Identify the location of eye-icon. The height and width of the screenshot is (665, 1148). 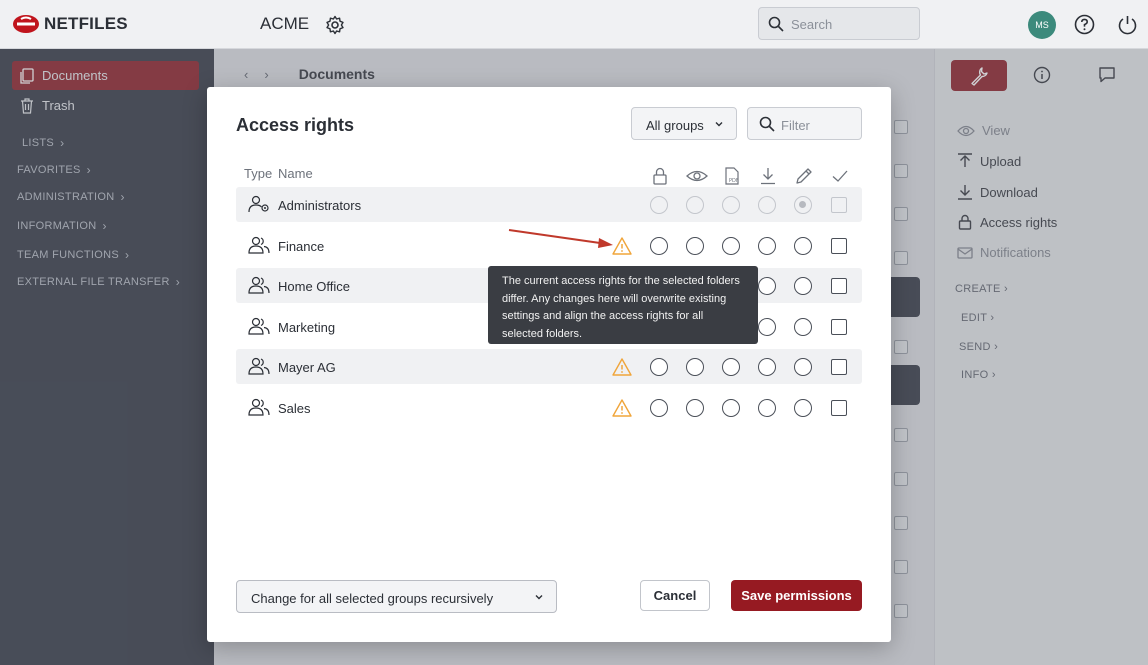
(697, 176).